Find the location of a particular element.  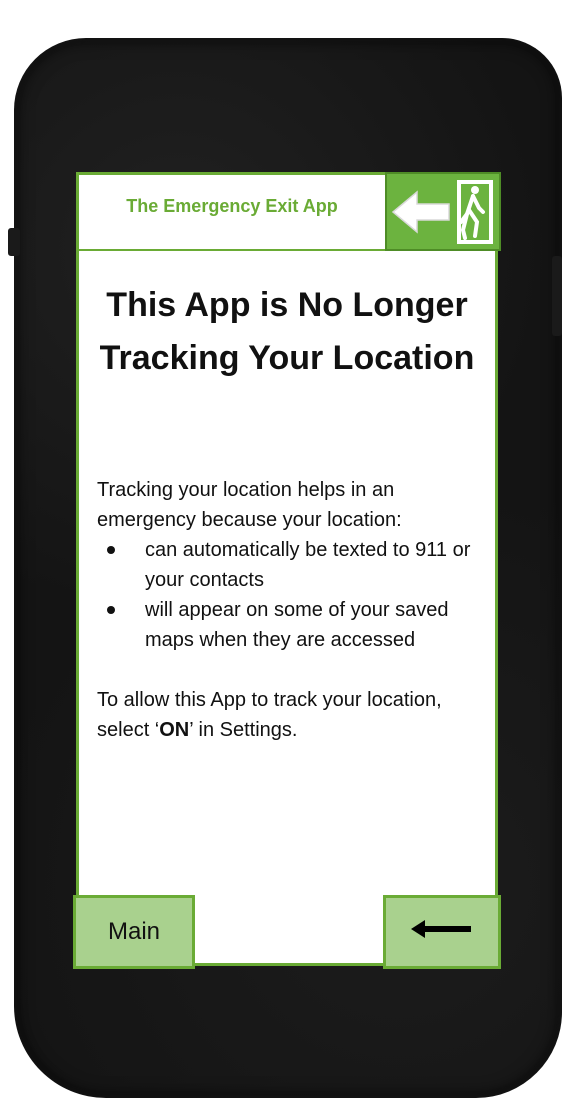

main-button: Main is located at coordinates (134, 932).